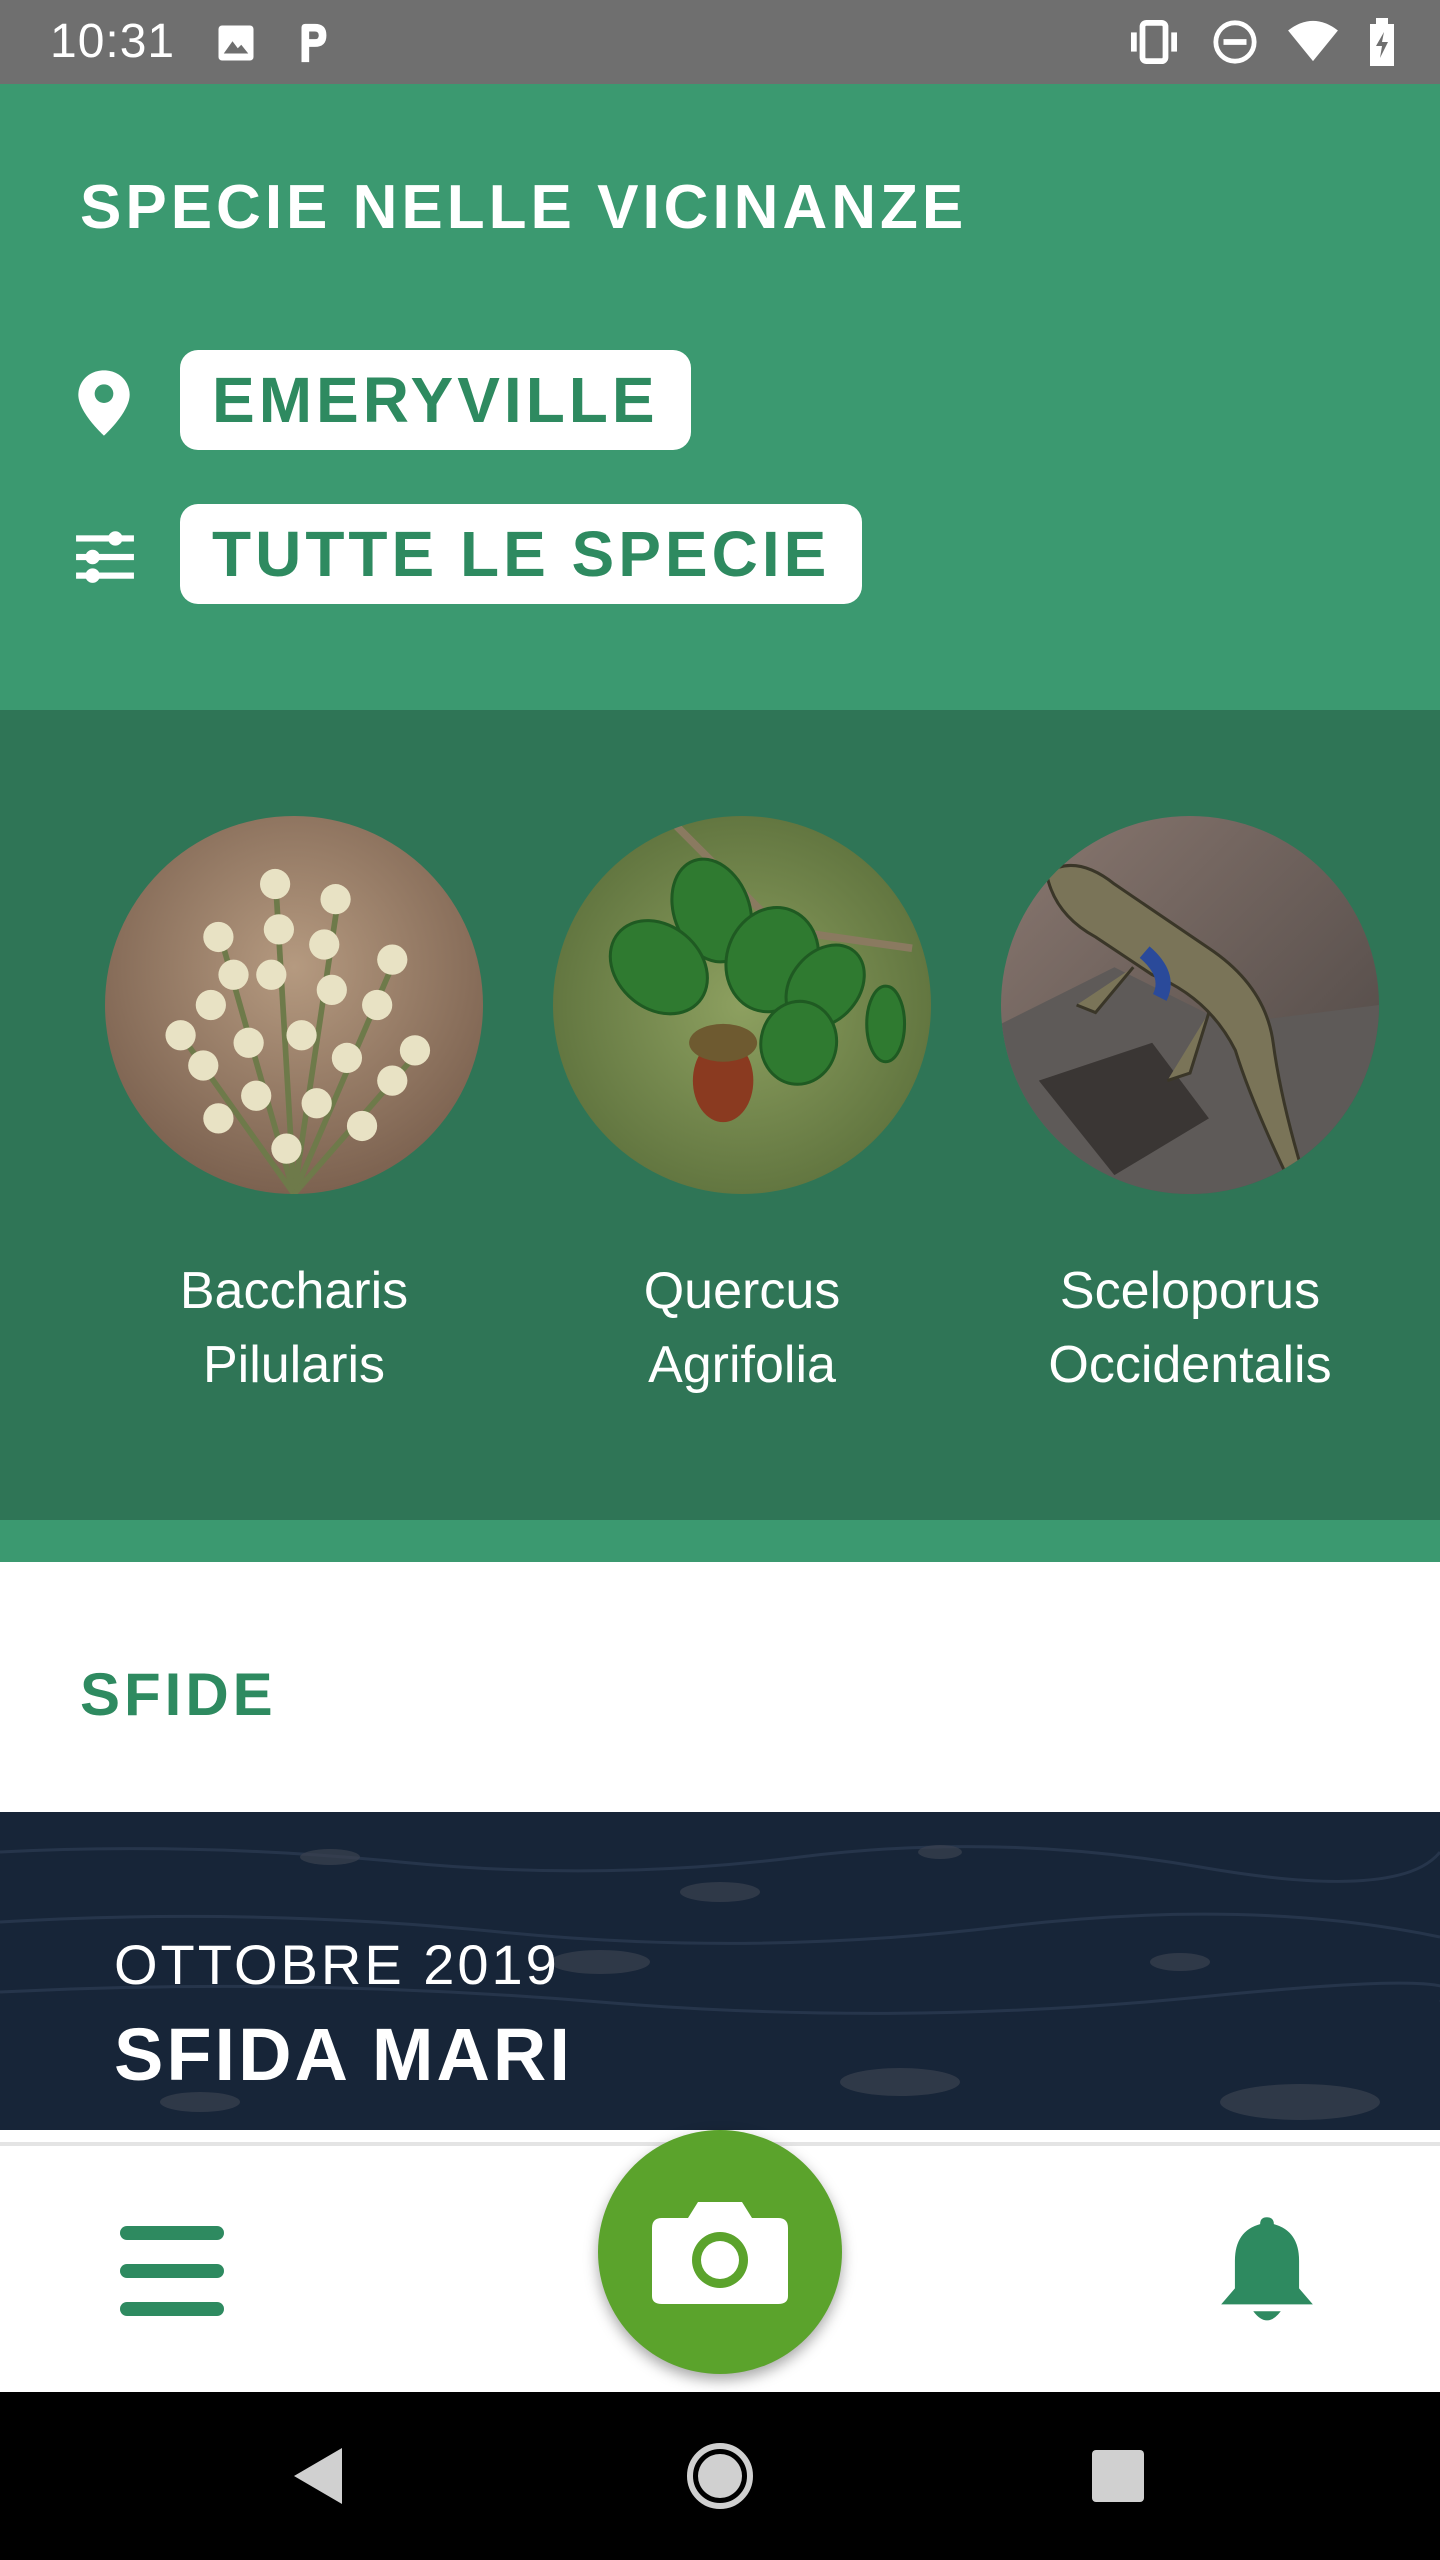  What do you see at coordinates (1267, 2270) in the screenshot?
I see `bell-icon` at bounding box center [1267, 2270].